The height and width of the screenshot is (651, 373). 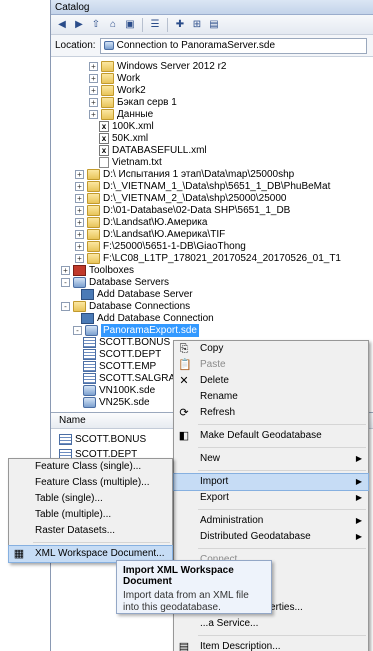 I want to click on database-server-icon, so click(x=79, y=282).